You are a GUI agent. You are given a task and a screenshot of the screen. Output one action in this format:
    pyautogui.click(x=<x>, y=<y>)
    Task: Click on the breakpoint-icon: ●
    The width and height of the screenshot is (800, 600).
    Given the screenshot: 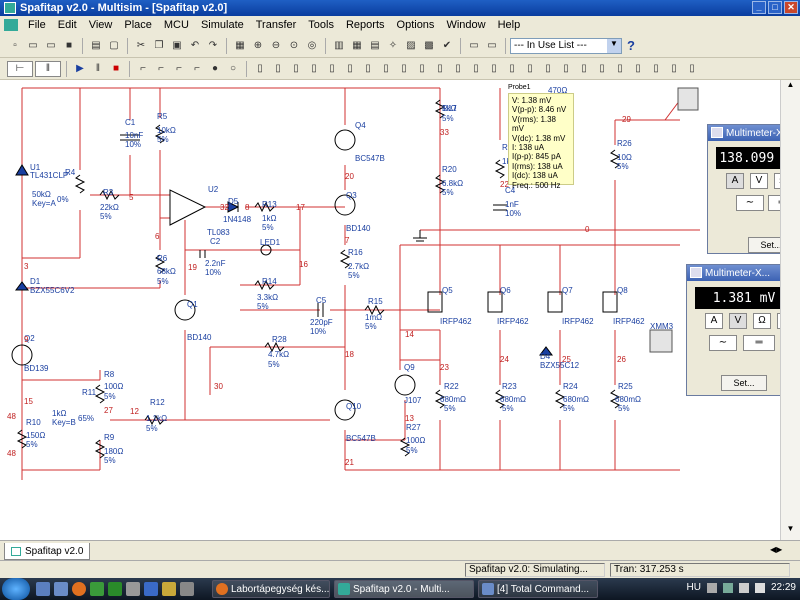 What is the action you would take?
    pyautogui.click(x=215, y=69)
    